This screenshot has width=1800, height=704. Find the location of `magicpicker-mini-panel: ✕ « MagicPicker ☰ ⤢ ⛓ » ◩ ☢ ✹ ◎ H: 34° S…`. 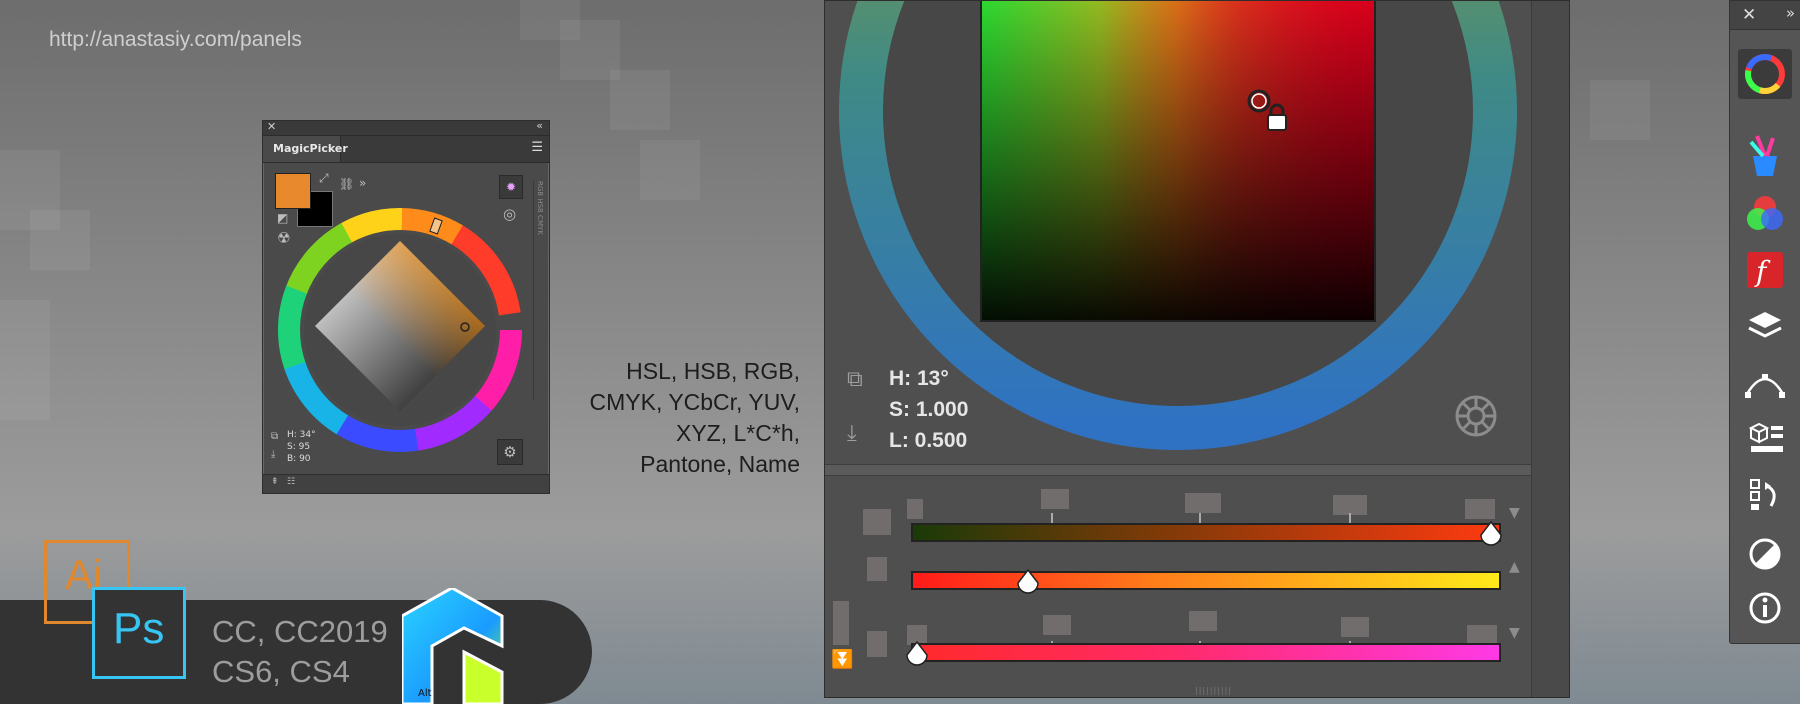

magicpicker-mini-panel: ✕ « MagicPicker ☰ ⤢ ⛓ » ◩ ☢ ✹ ◎ H: 34° S… is located at coordinates (406, 306).